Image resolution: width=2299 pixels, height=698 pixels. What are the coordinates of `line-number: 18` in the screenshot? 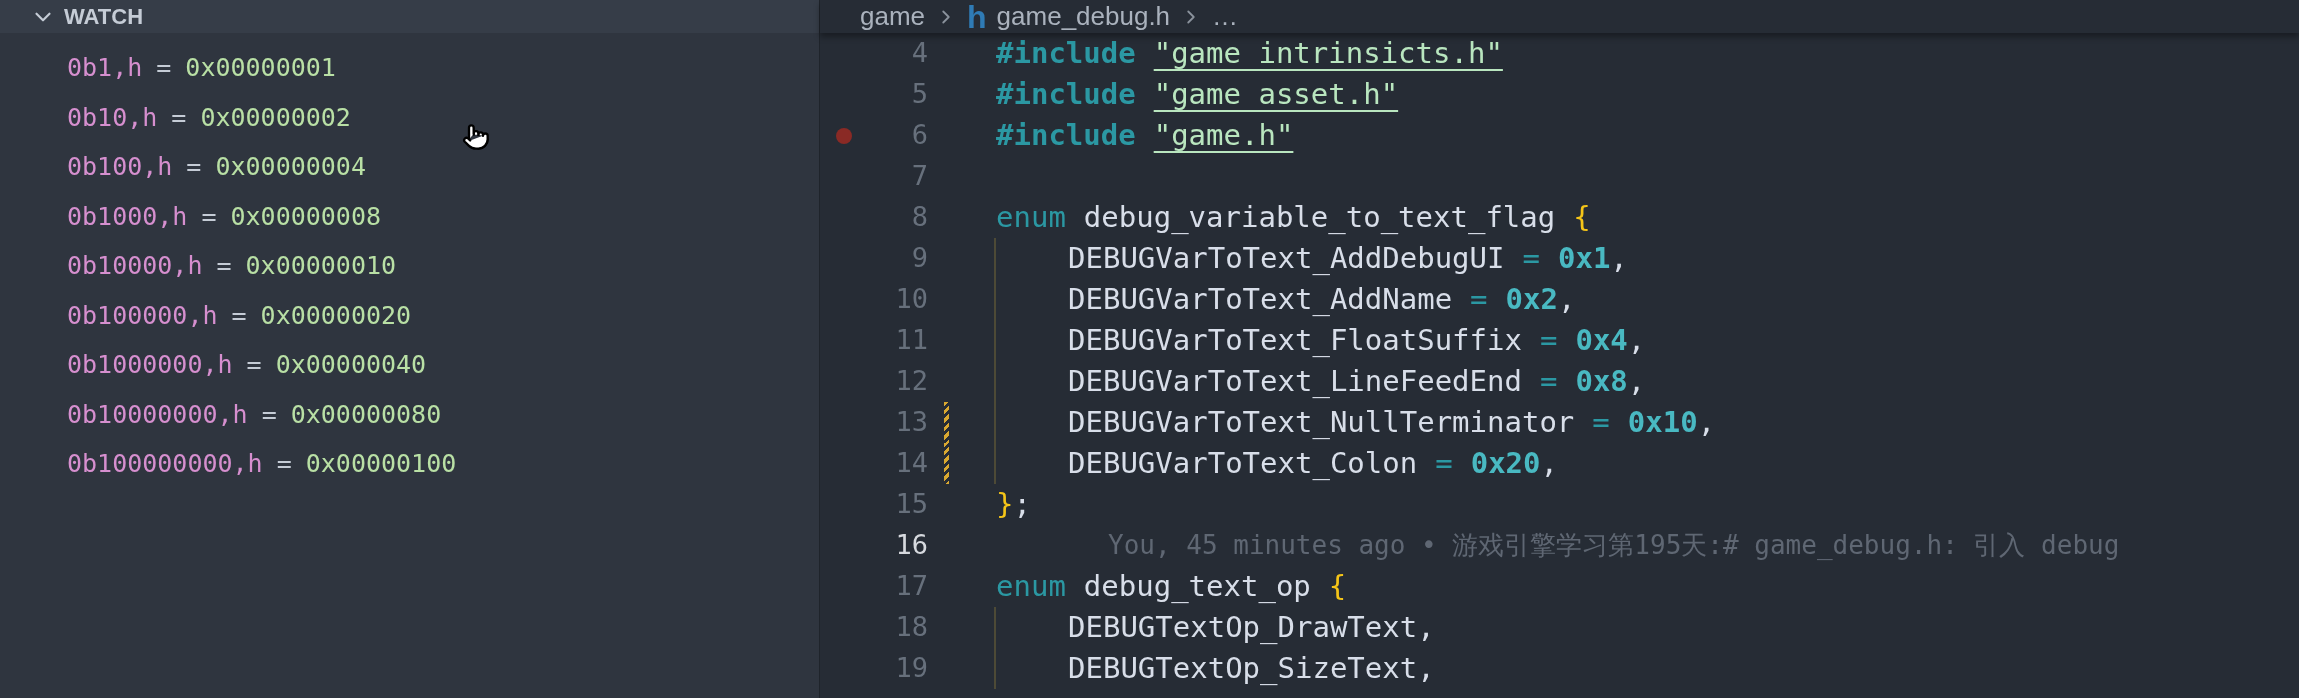 It's located at (911, 627).